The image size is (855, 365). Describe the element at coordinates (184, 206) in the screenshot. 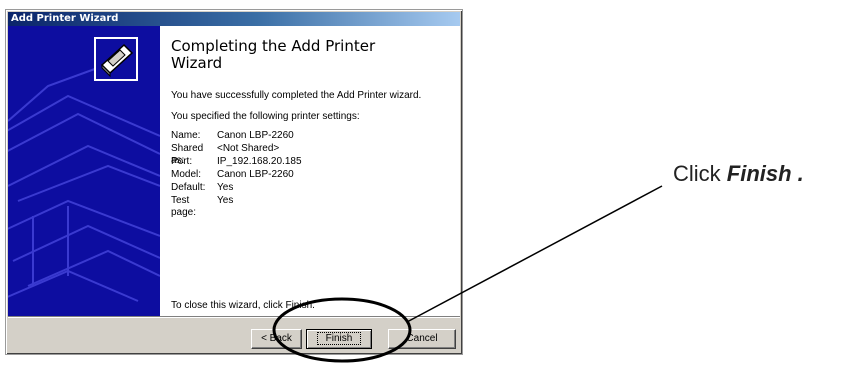

I see `setting-label: Test page:` at that location.